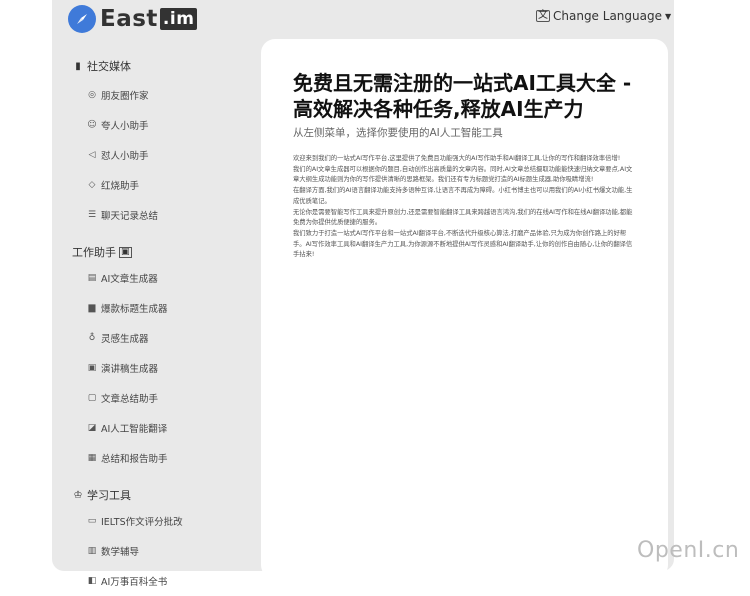 This screenshot has width=750, height=596. What do you see at coordinates (92, 581) in the screenshot?
I see `book-icon: ◧` at bounding box center [92, 581].